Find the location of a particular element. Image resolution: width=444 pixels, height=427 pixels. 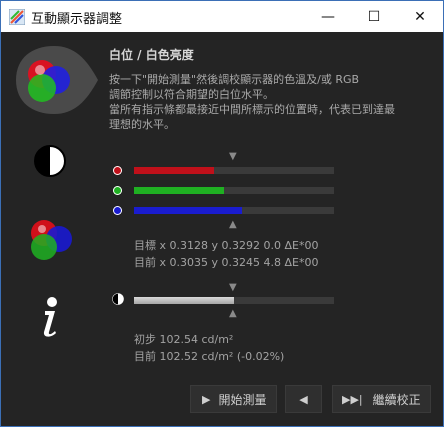

red-bar-fill is located at coordinates (174, 170).